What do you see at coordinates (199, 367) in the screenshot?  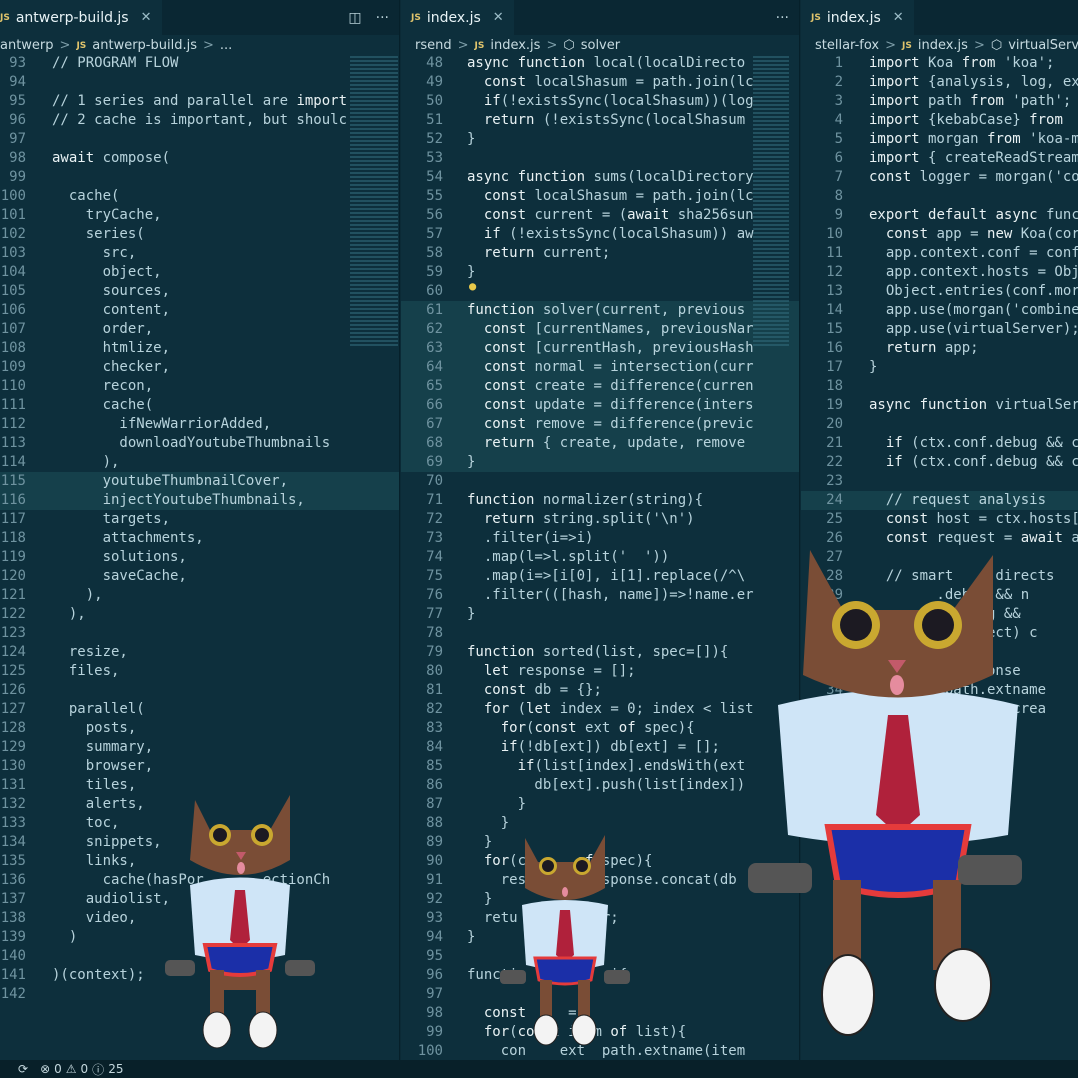 I see `code-line: 109 checker,` at bounding box center [199, 367].